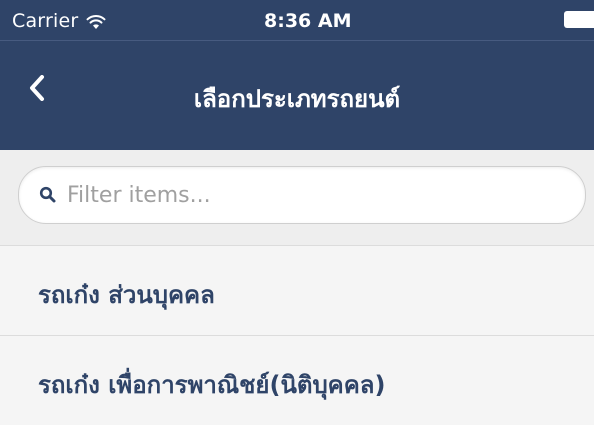 Image resolution: width=594 pixels, height=425 pixels. I want to click on list-item-label: รถเก๋ง เพื่อการพาณิชย์(นิติบุคคล), so click(212, 385).